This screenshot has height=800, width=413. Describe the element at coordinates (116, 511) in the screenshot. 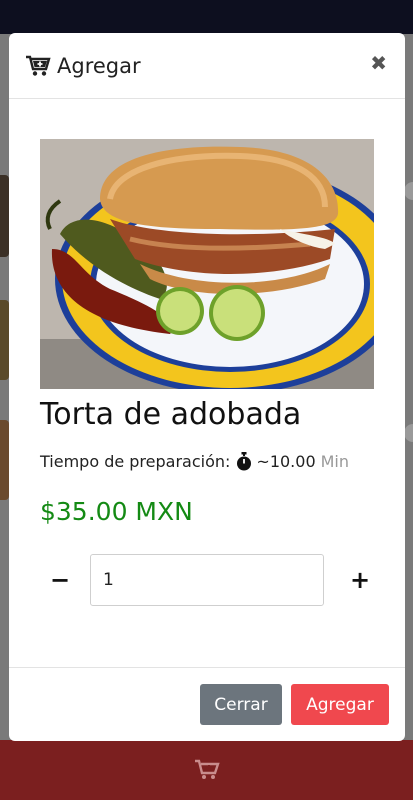

I see `product-price: $35.00 MXN` at that location.